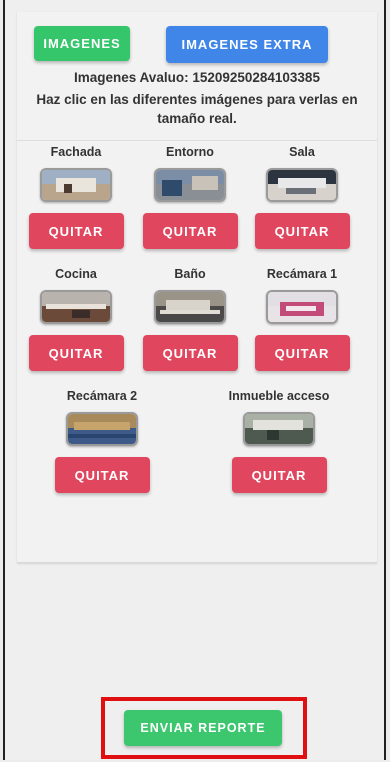  Describe the element at coordinates (190, 185) in the screenshot. I see `street-photo-icon` at that location.